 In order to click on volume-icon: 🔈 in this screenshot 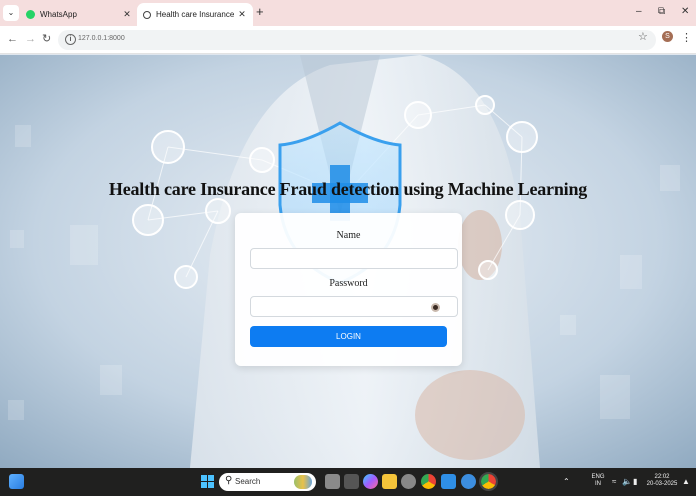, I will do `click(627, 481)`.